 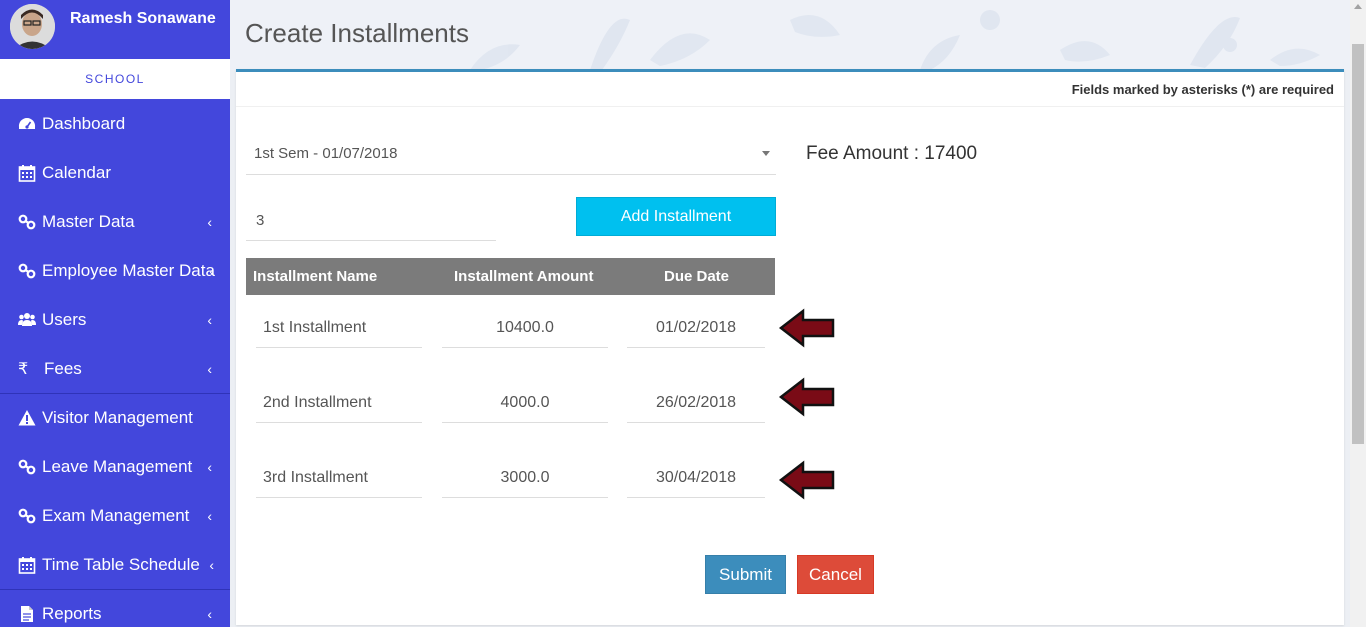 What do you see at coordinates (29, 418) in the screenshot?
I see `warning-icon` at bounding box center [29, 418].